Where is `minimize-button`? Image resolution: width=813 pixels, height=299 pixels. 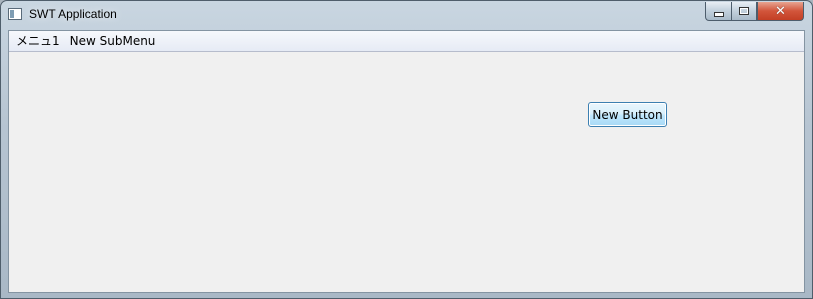 minimize-button is located at coordinates (718, 11).